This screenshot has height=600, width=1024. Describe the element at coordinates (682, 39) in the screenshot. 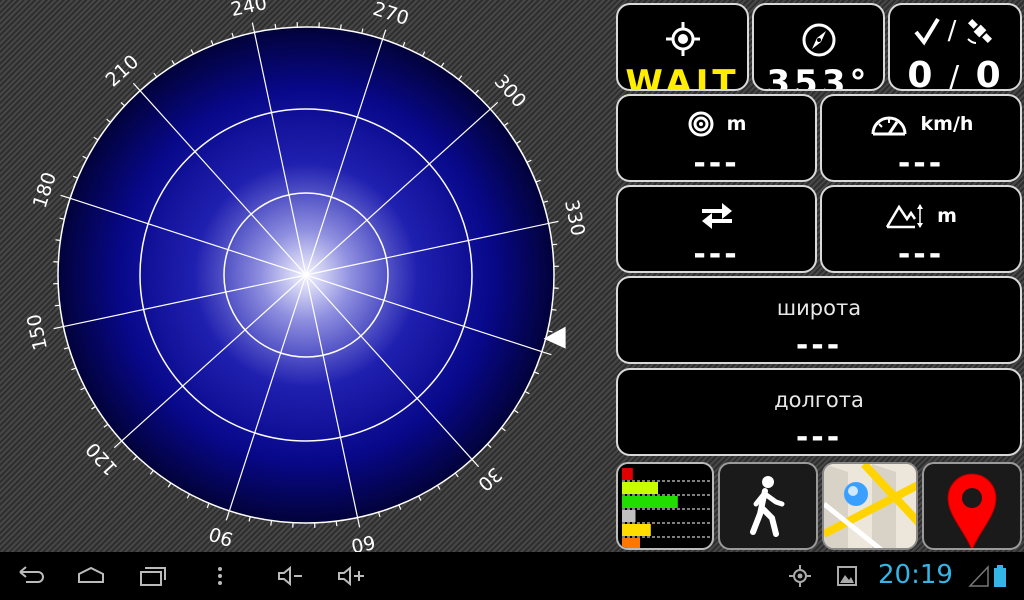

I see `gps-target-icon` at that location.